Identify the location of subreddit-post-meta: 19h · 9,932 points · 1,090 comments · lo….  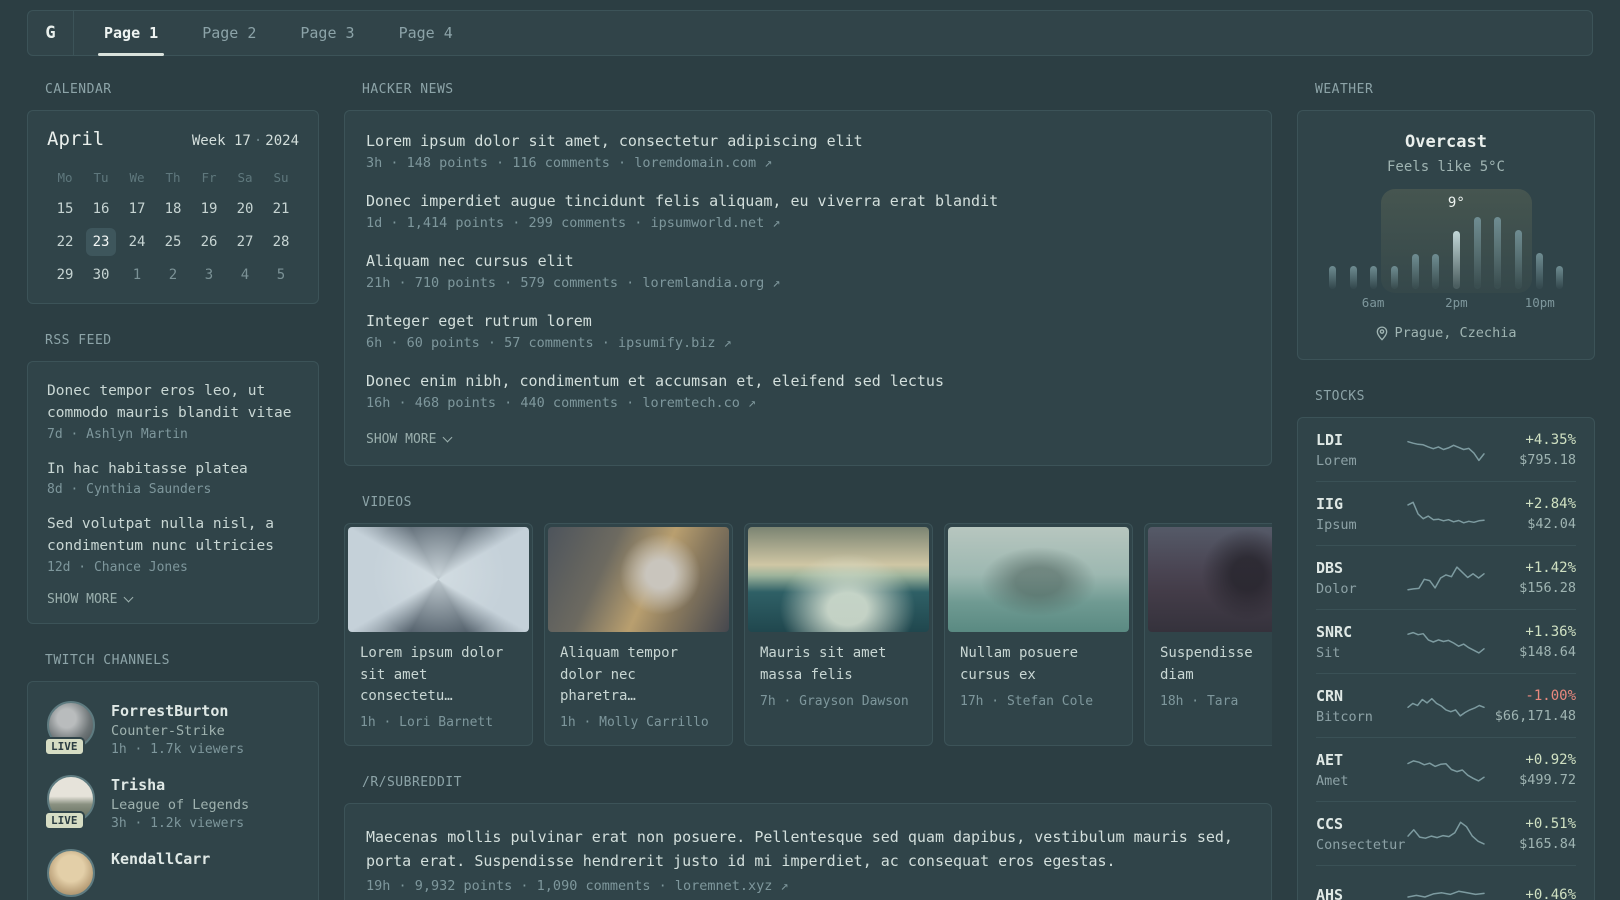
(808, 886).